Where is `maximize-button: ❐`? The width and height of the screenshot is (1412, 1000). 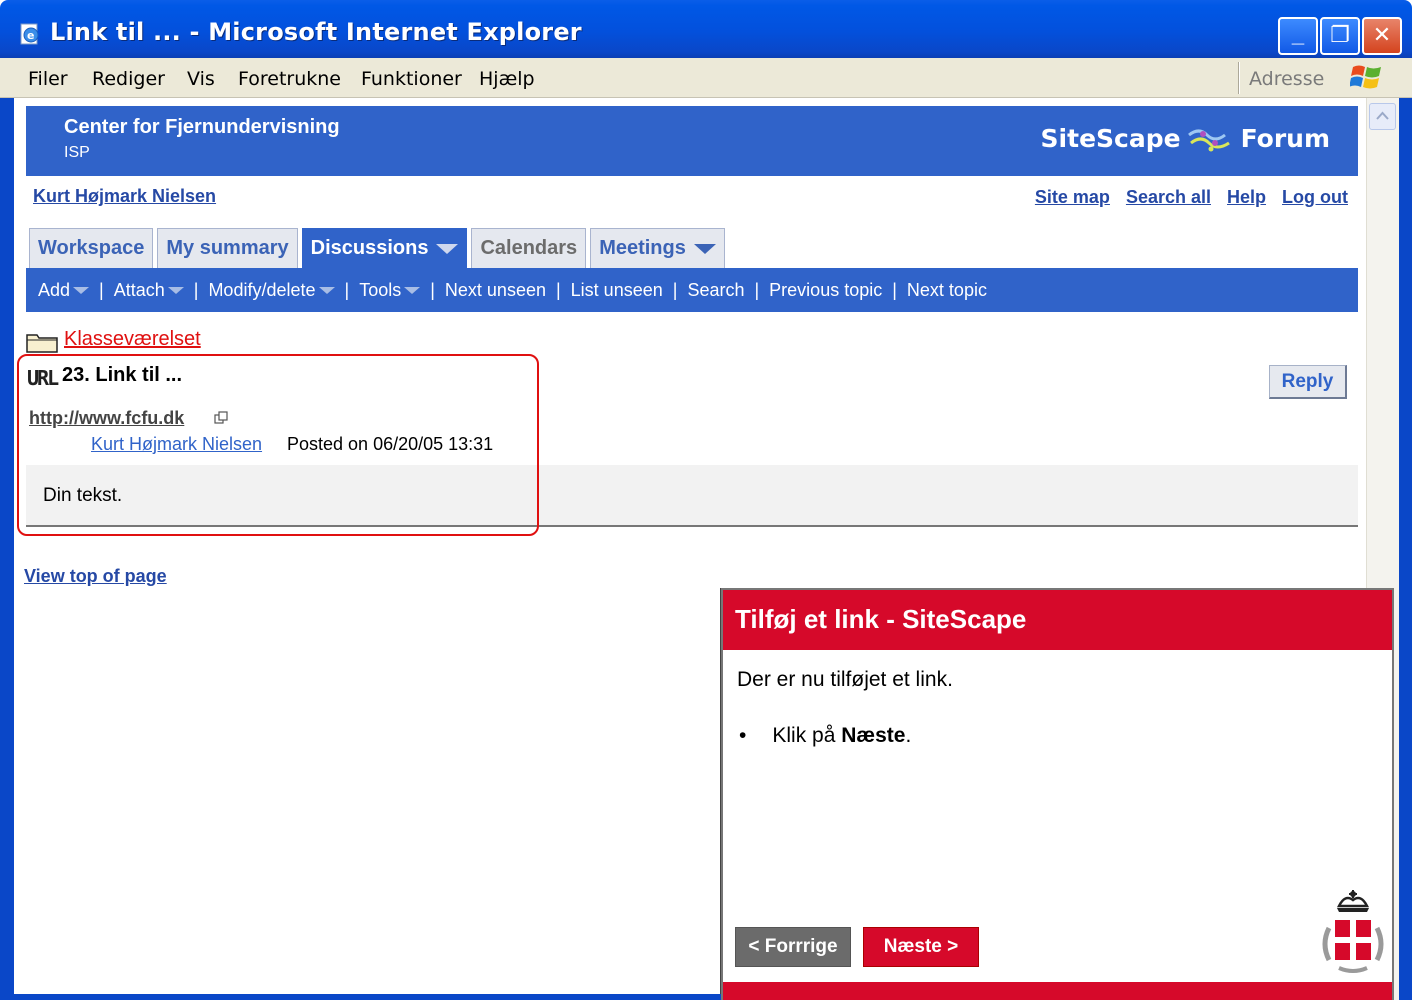
maximize-button: ❐ is located at coordinates (1340, 36).